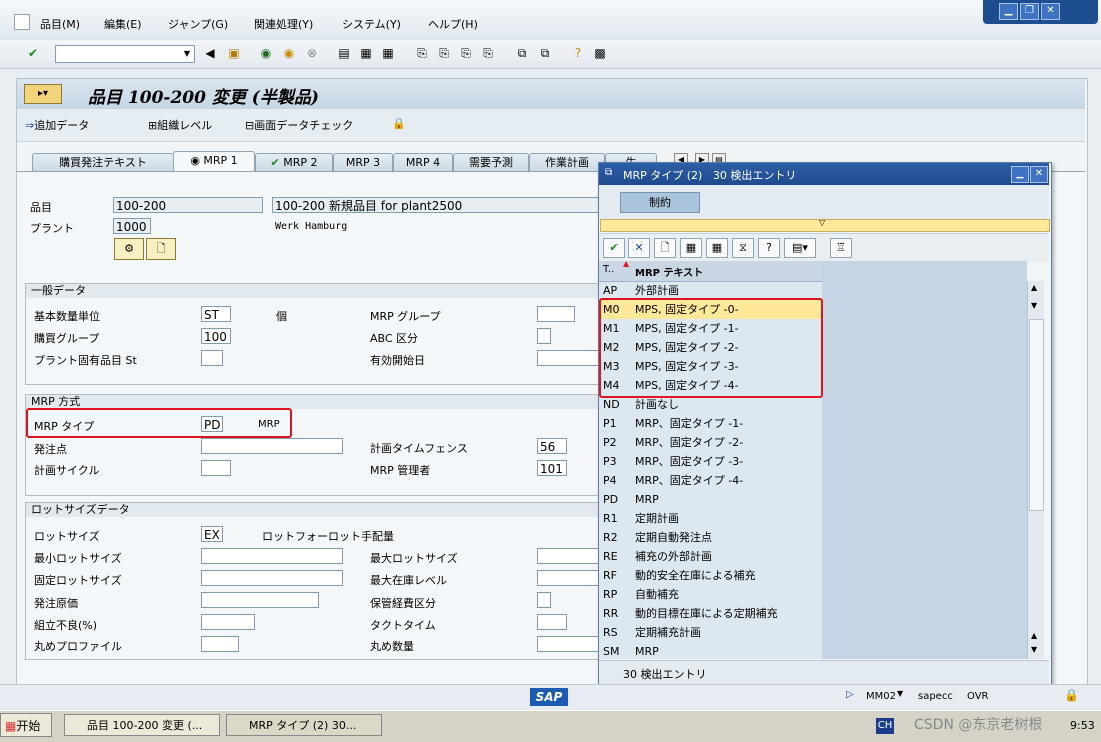 Image resolution: width=1101 pixels, height=742 pixels. What do you see at coordinates (266, 53) in the screenshot?
I see `back-icon: ◉` at bounding box center [266, 53].